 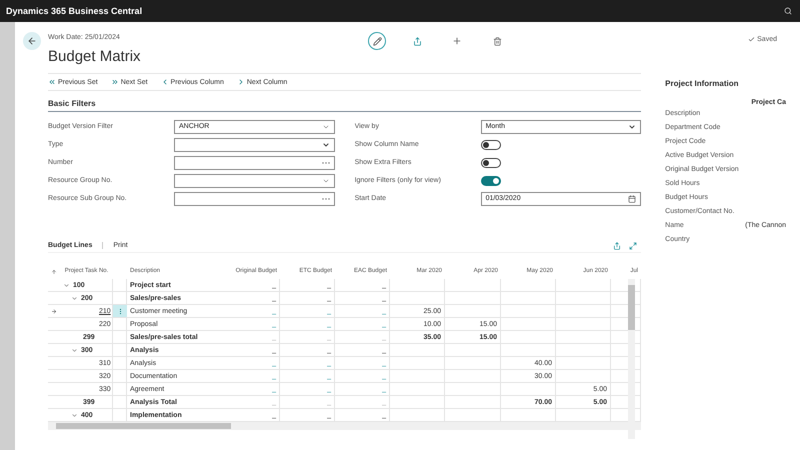 I want to click on back-arrow-icon, so click(x=32, y=41).